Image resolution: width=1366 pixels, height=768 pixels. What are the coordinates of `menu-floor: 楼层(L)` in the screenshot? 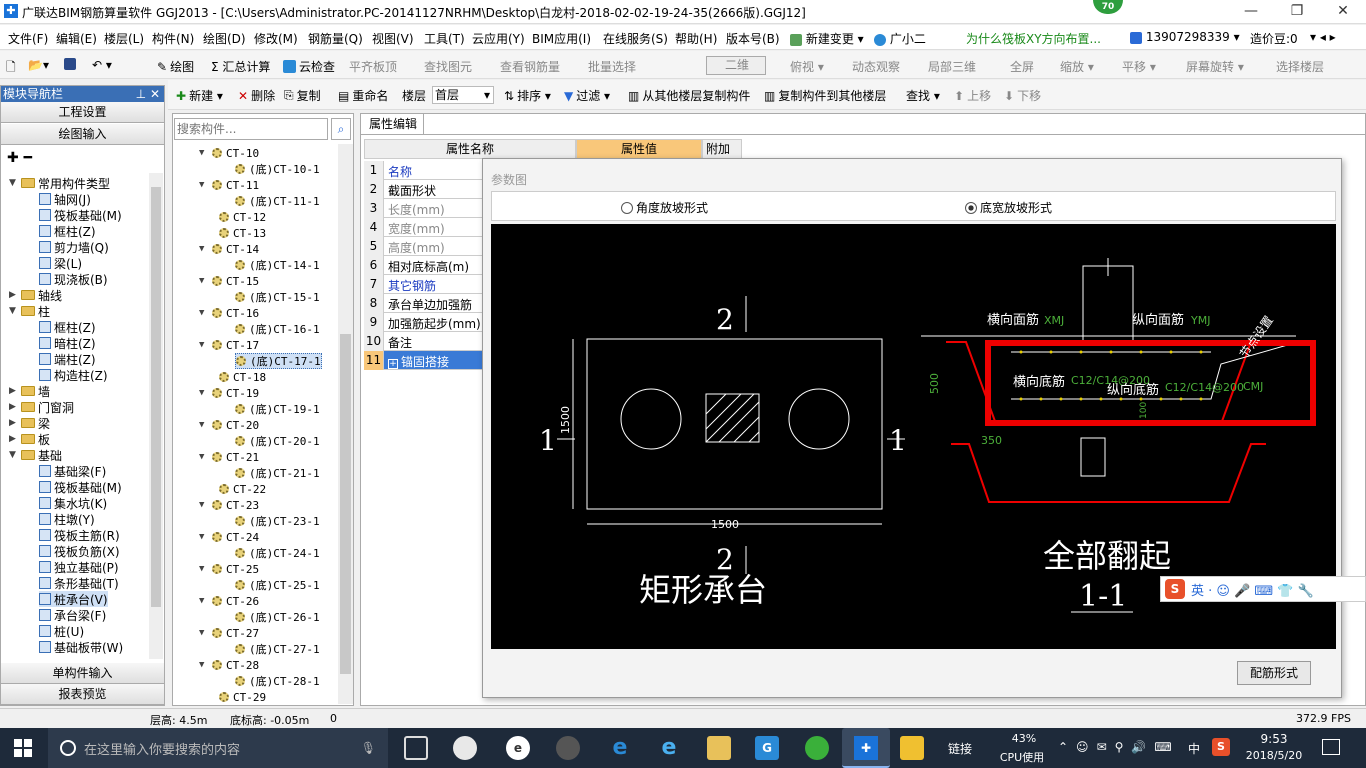 It's located at (124, 38).